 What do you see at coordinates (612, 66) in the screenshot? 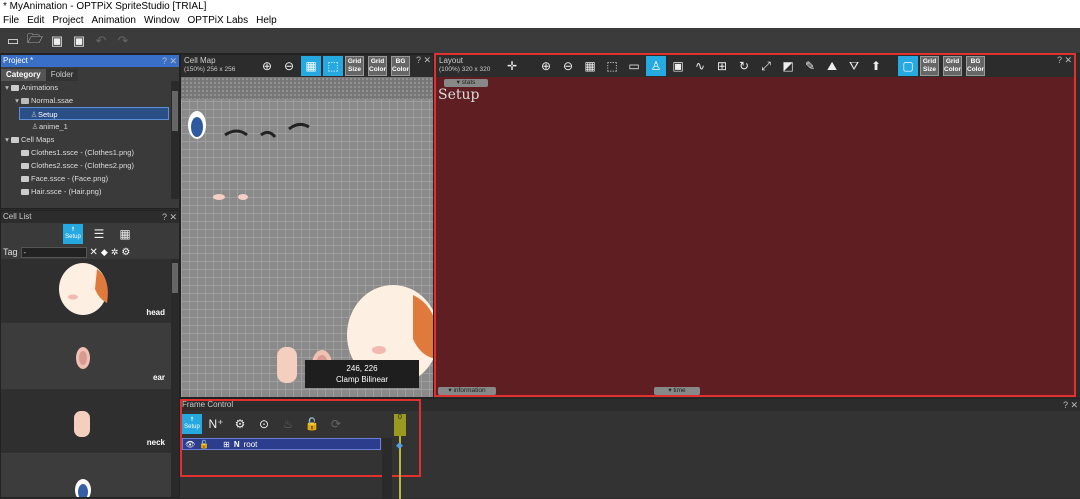
I see `crop-icon: ⬚` at bounding box center [612, 66].